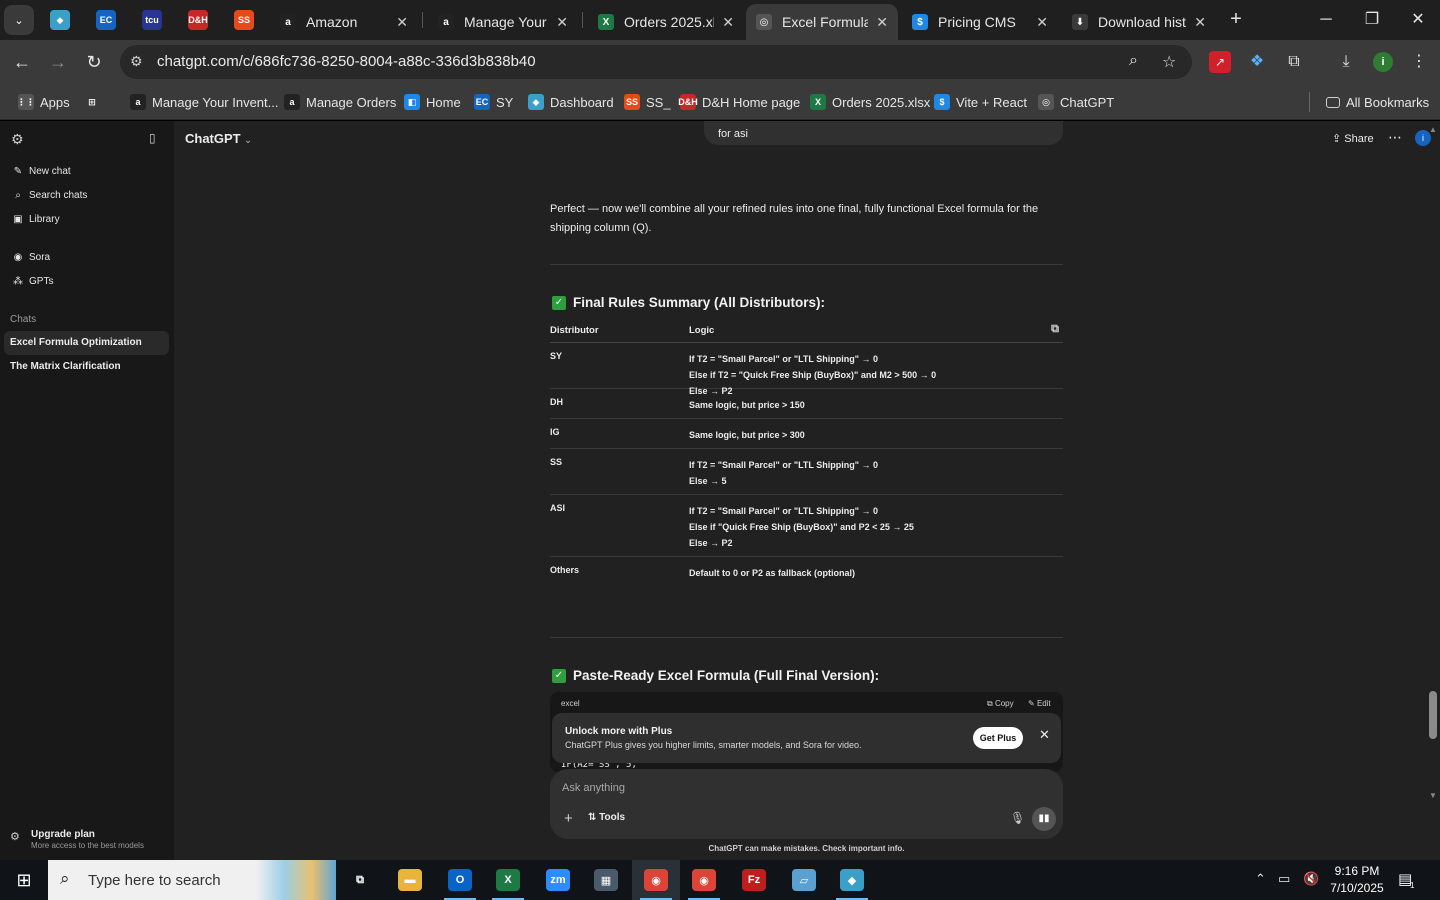 The width and height of the screenshot is (1440, 900). I want to click on toggle-sidebar-icon: ▯, so click(152, 138).